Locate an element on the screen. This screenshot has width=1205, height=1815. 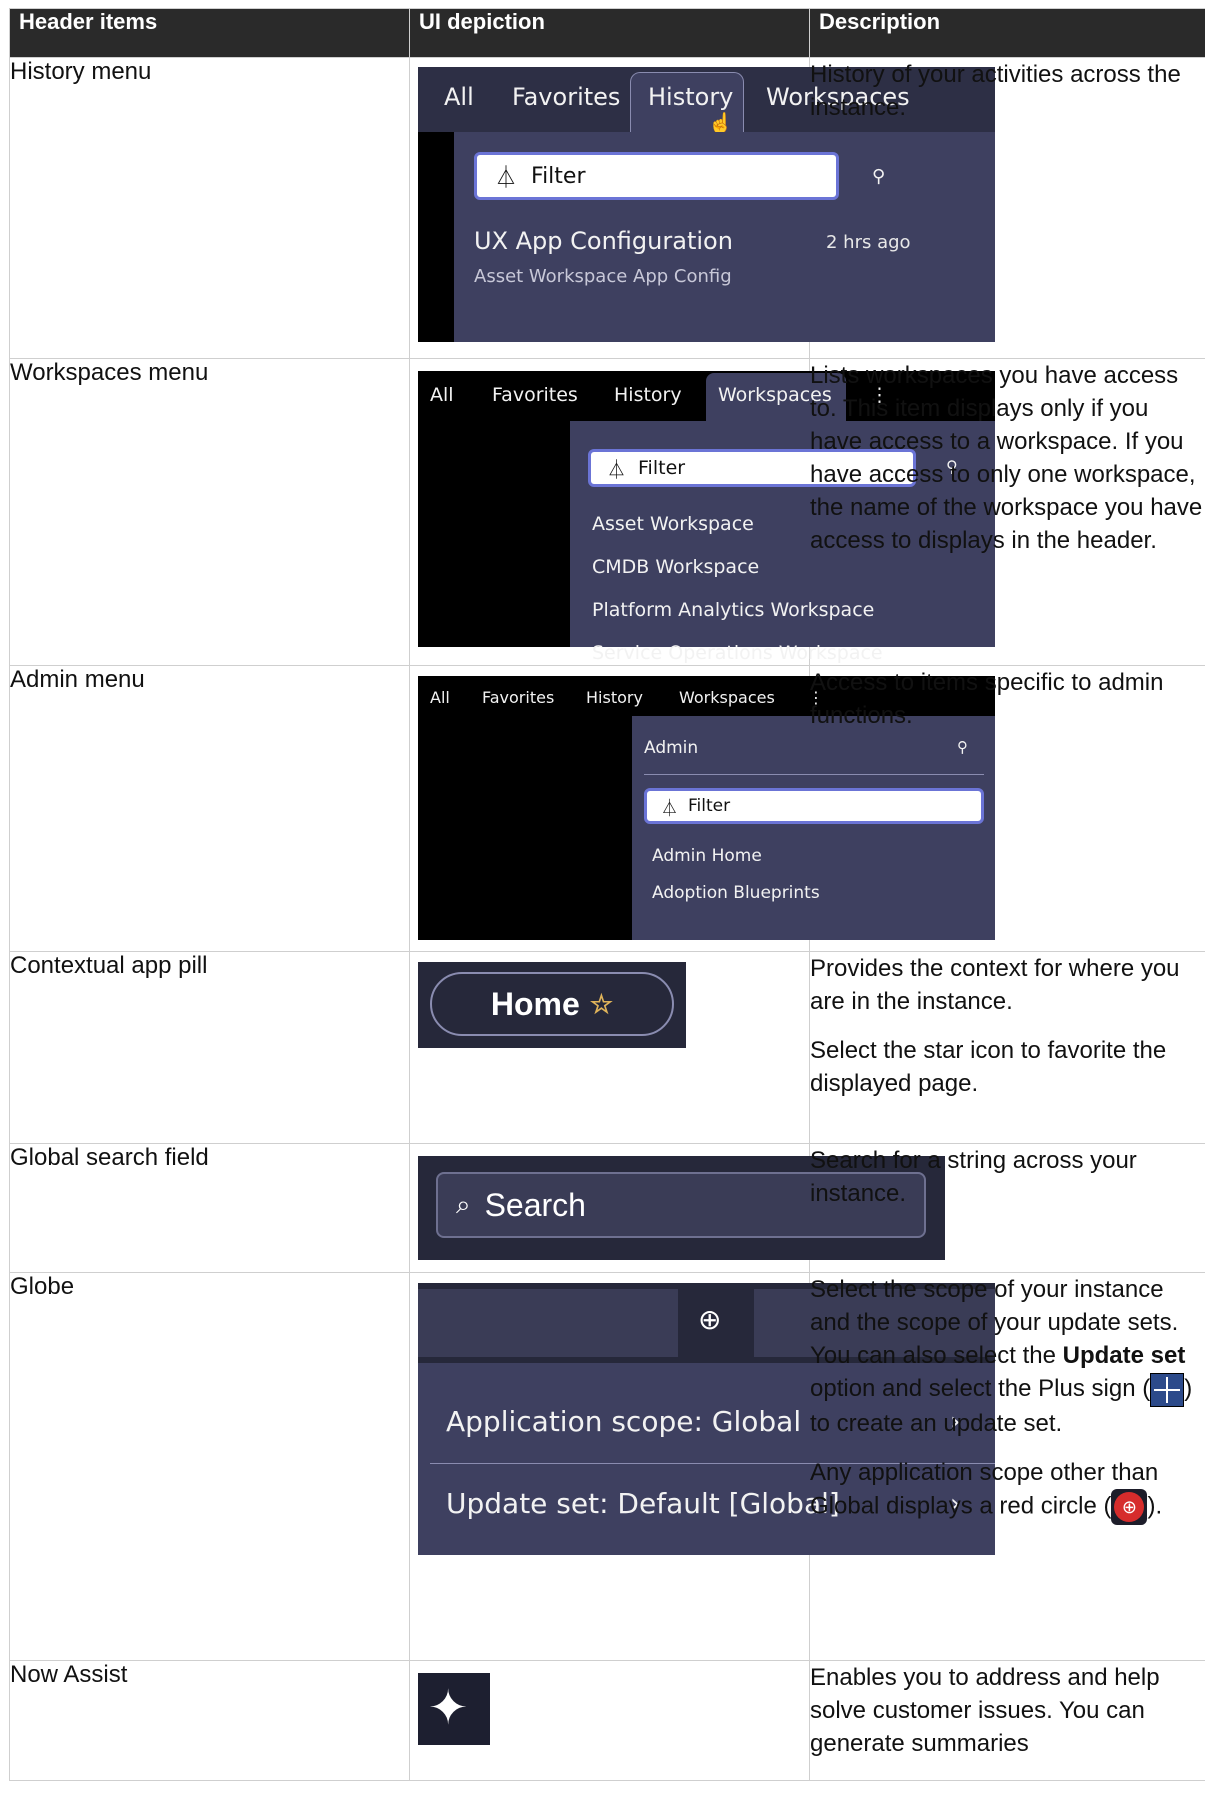
admin-menu-item: Admin Home is located at coordinates (707, 856).